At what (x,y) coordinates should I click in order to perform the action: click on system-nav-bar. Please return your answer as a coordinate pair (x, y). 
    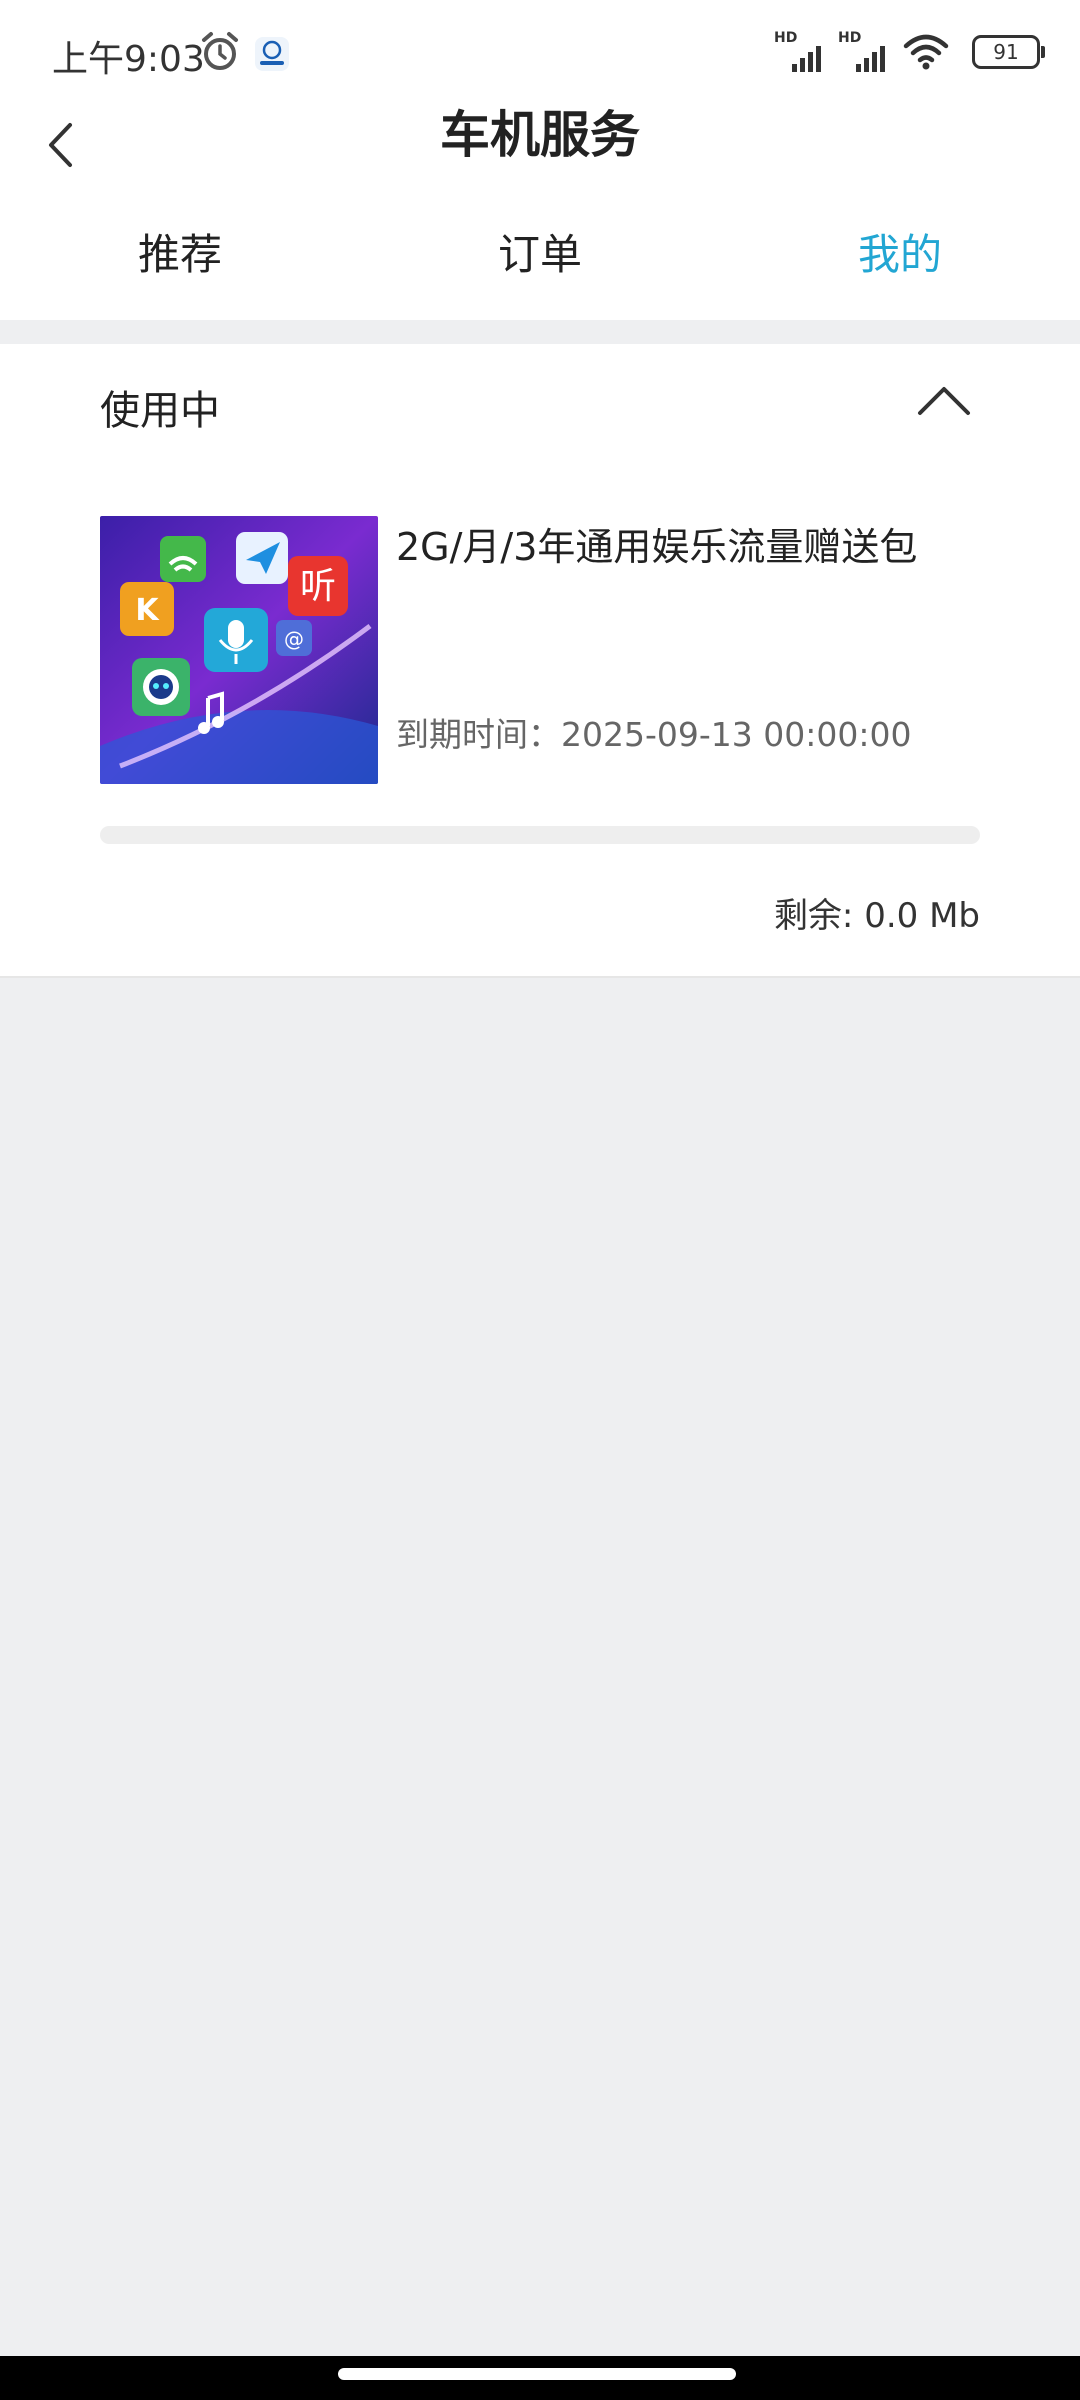
    Looking at the image, I should click on (540, 2378).